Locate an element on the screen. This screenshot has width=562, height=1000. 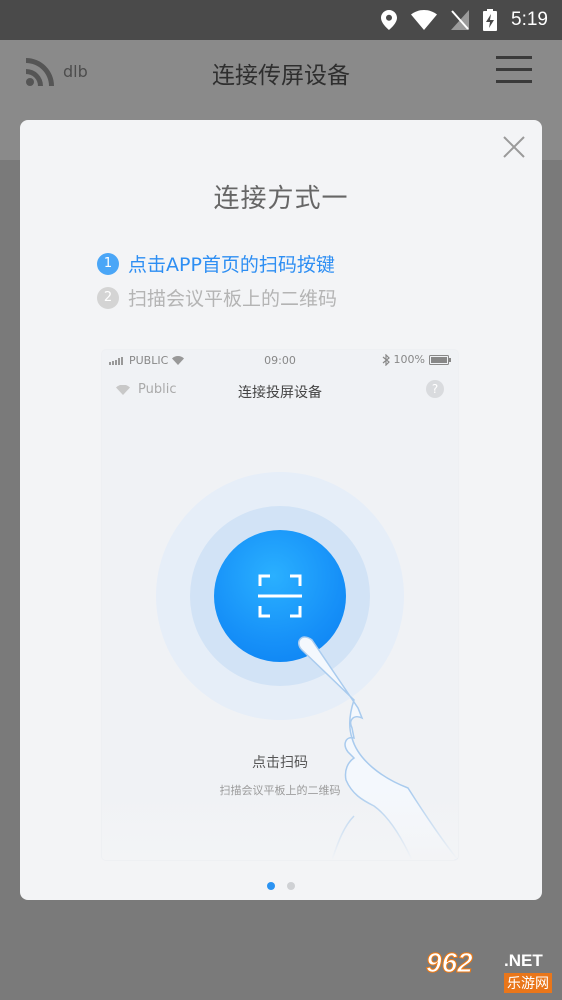
help-icon: ? is located at coordinates (435, 389).